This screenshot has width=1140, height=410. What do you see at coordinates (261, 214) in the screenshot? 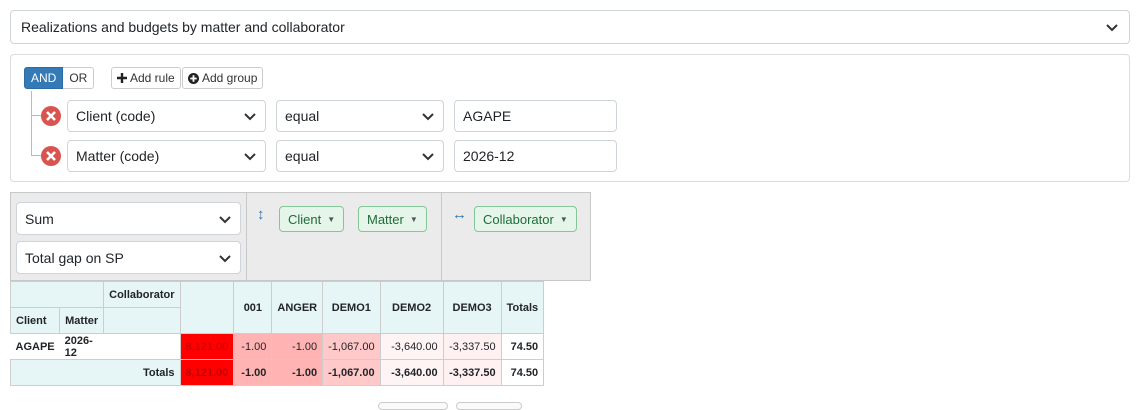
I see `vertical-arrow-icon: ↕` at bounding box center [261, 214].